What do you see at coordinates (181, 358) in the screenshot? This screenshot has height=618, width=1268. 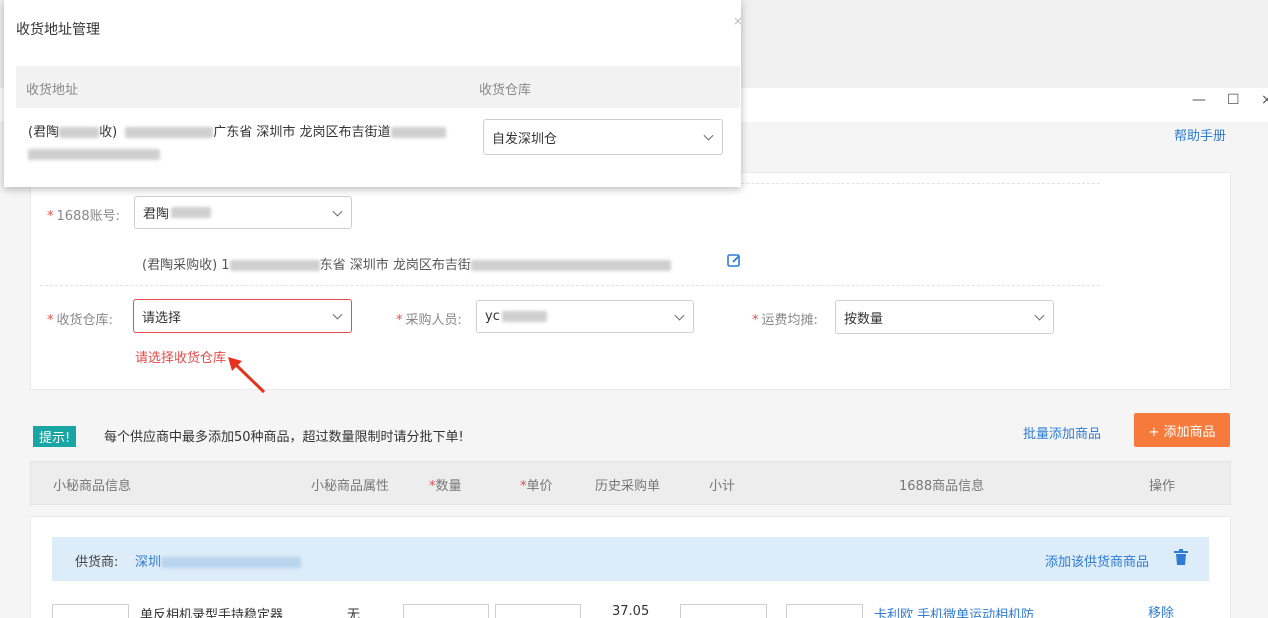 I see `warehouse-error-message: 请选择收货仓库` at bounding box center [181, 358].